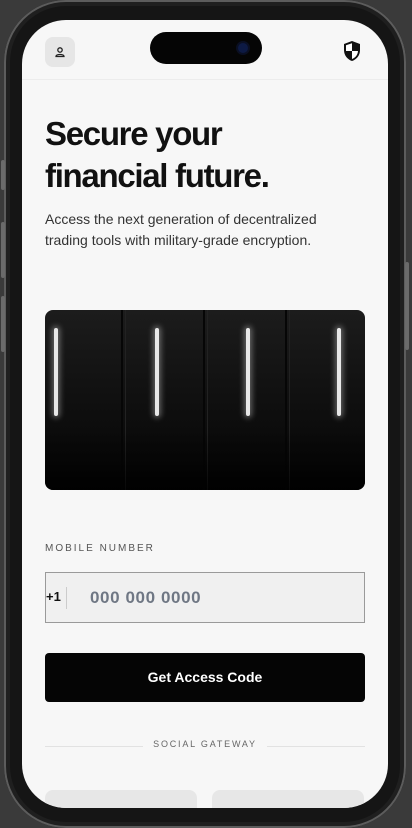 The image size is (412, 828). Describe the element at coordinates (134, 133) in the screenshot. I see `title-line-1: Secure your` at that location.